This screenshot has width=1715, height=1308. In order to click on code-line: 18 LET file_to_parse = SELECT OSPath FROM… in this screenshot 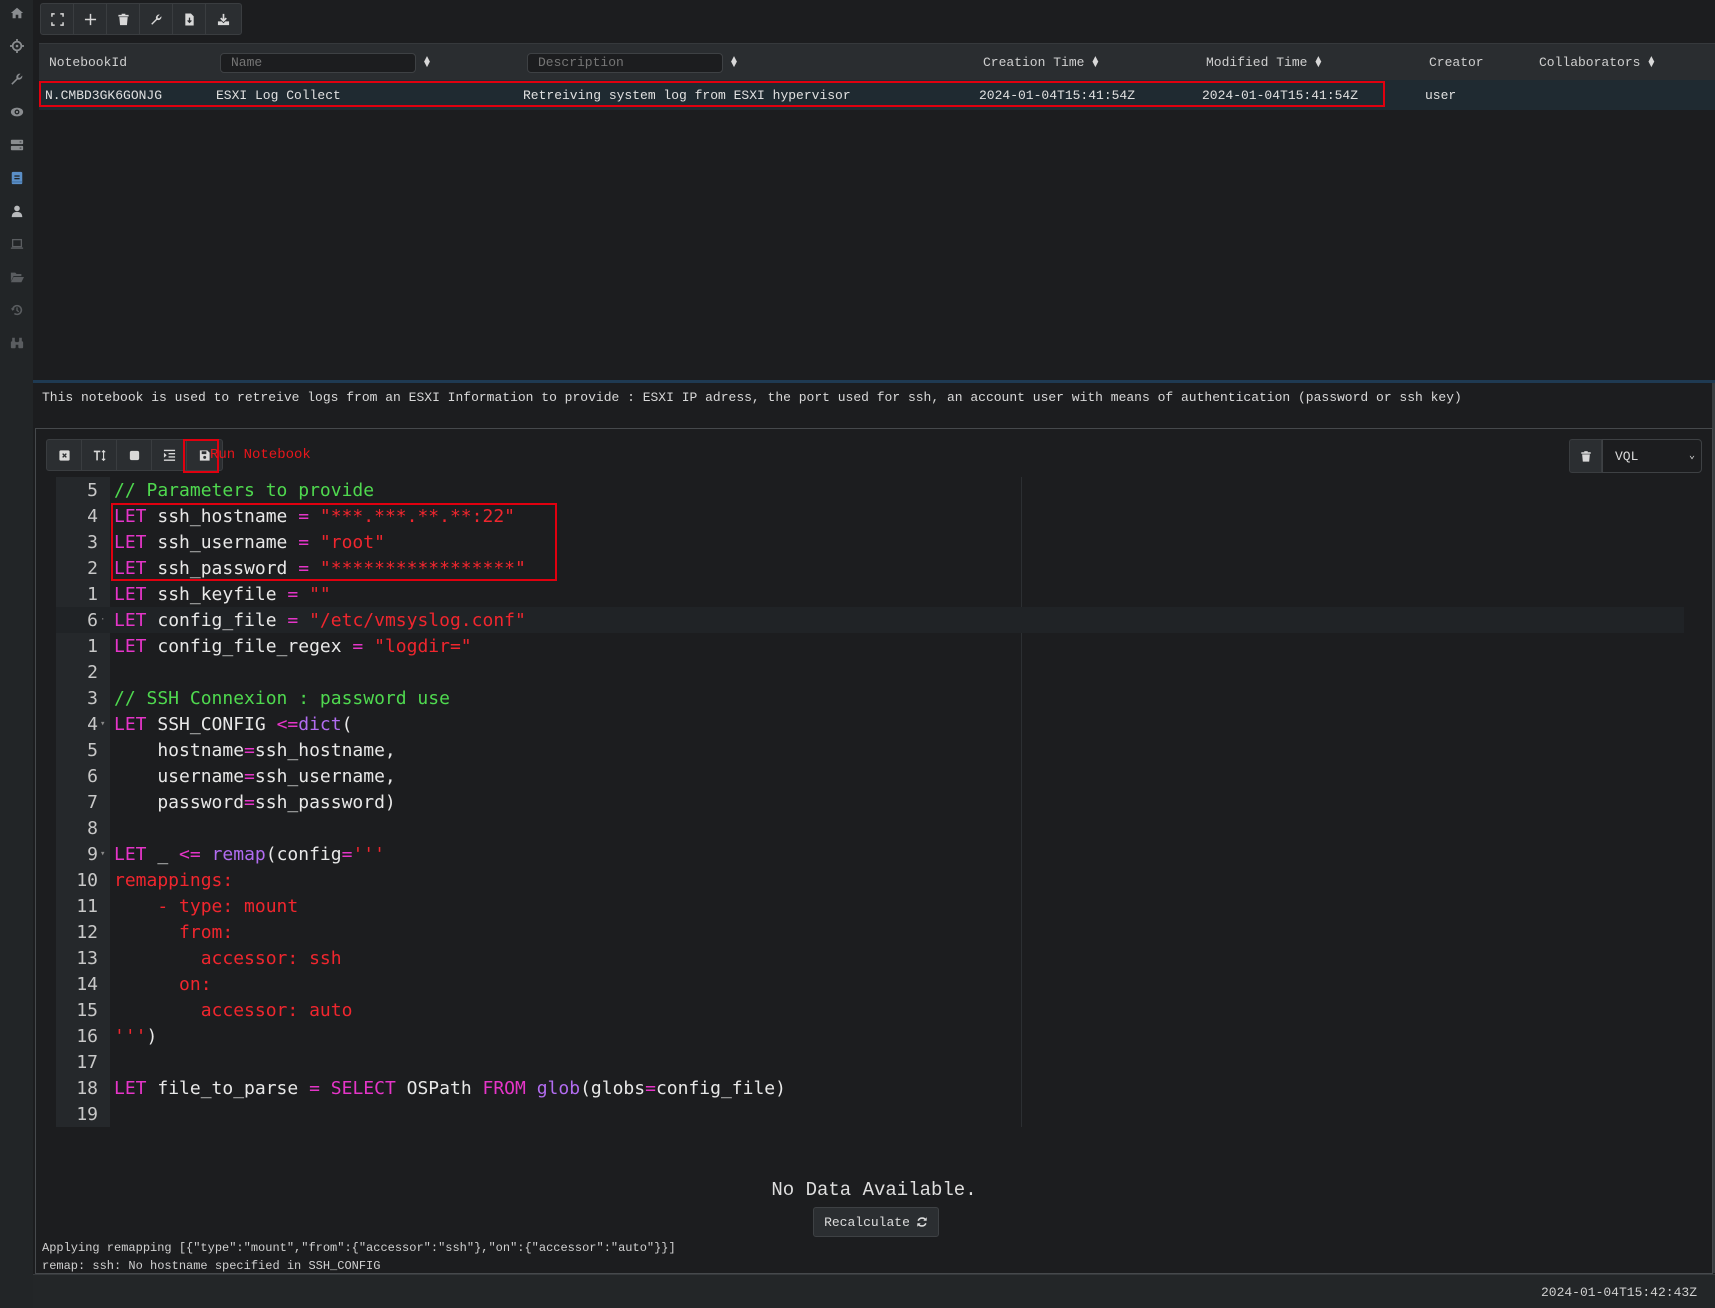, I will do `click(870, 1088)`.